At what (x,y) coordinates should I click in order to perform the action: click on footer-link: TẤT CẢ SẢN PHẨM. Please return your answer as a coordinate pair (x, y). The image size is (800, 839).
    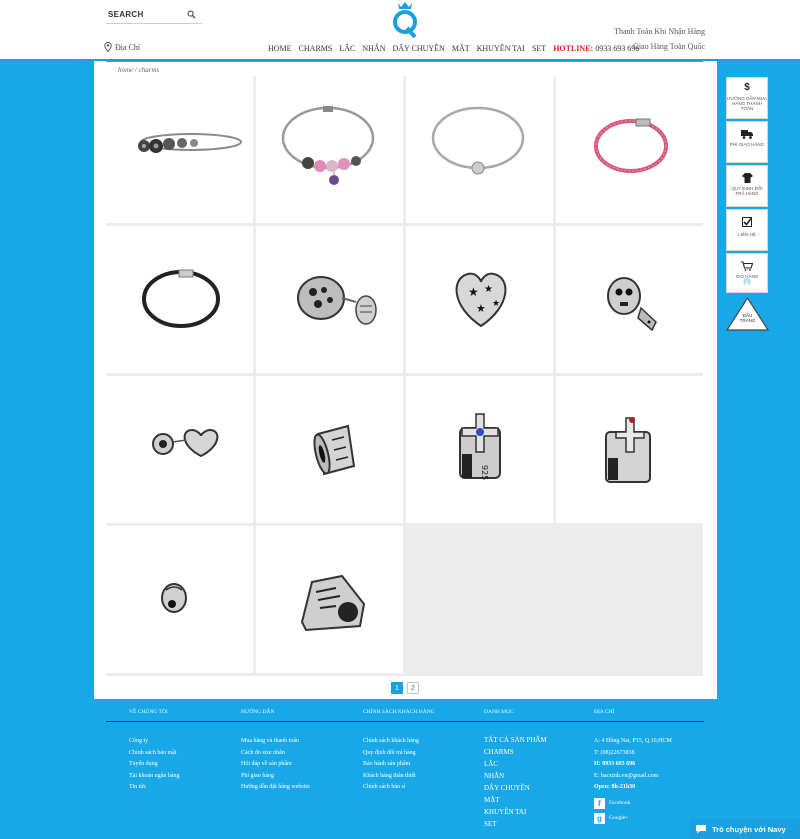
    Looking at the image, I should click on (515, 740).